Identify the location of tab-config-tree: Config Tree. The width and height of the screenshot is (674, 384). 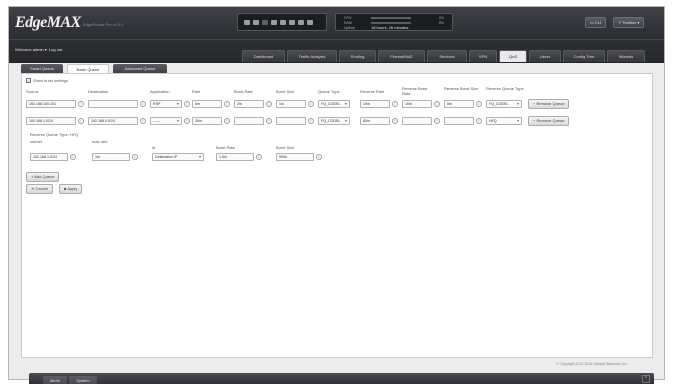
(584, 56).